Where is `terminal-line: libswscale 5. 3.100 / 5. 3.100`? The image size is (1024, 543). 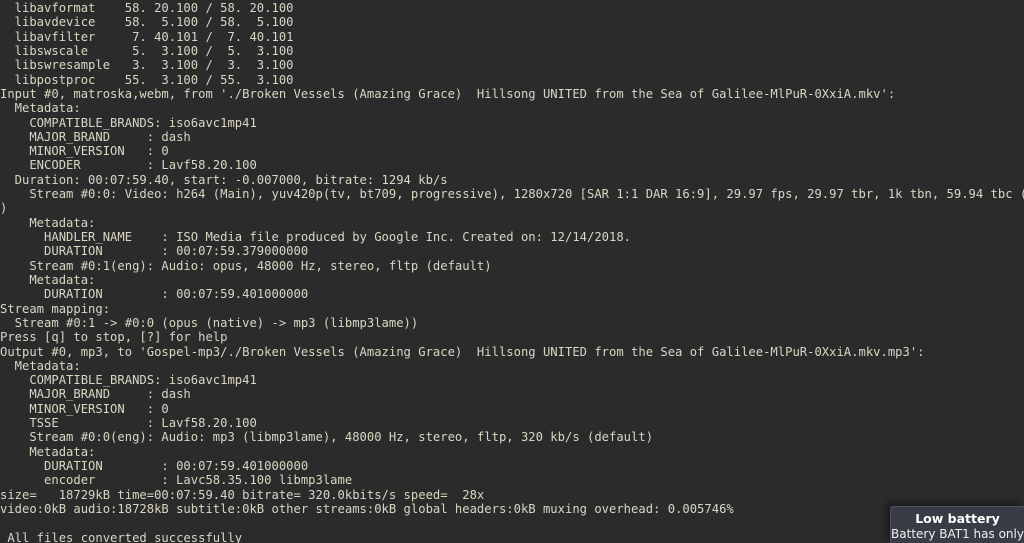 terminal-line: libswscale 5. 3.100 / 5. 3.100 is located at coordinates (147, 50).